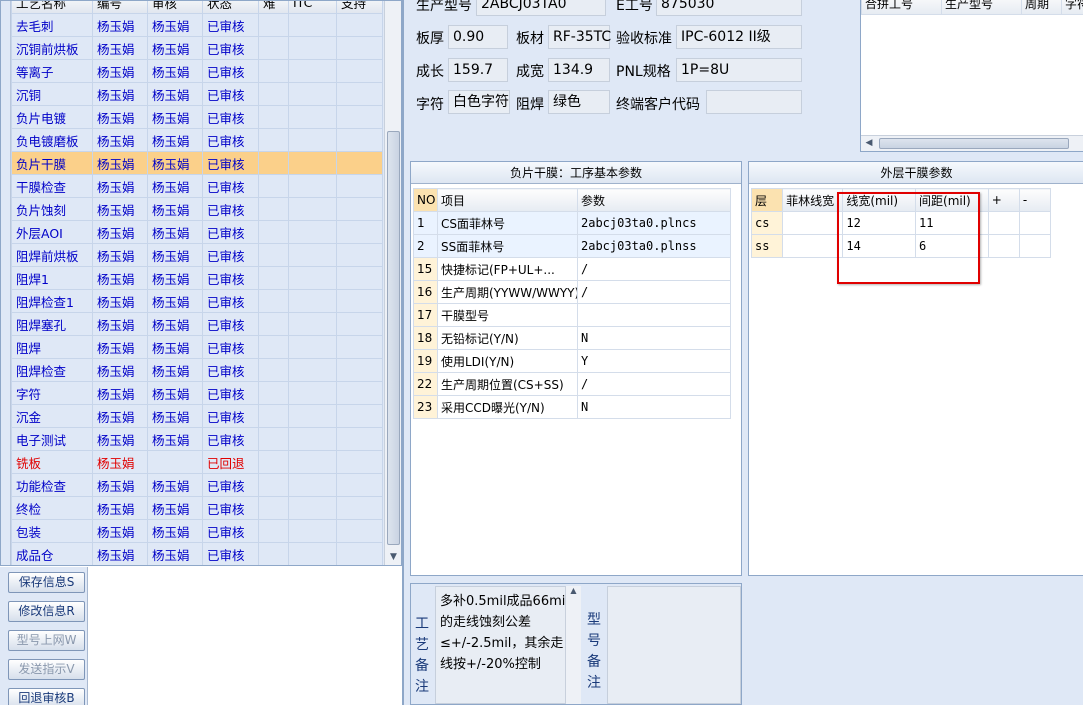  Describe the element at coordinates (1072, 7) in the screenshot. I see `merge-col-char: 字符` at that location.